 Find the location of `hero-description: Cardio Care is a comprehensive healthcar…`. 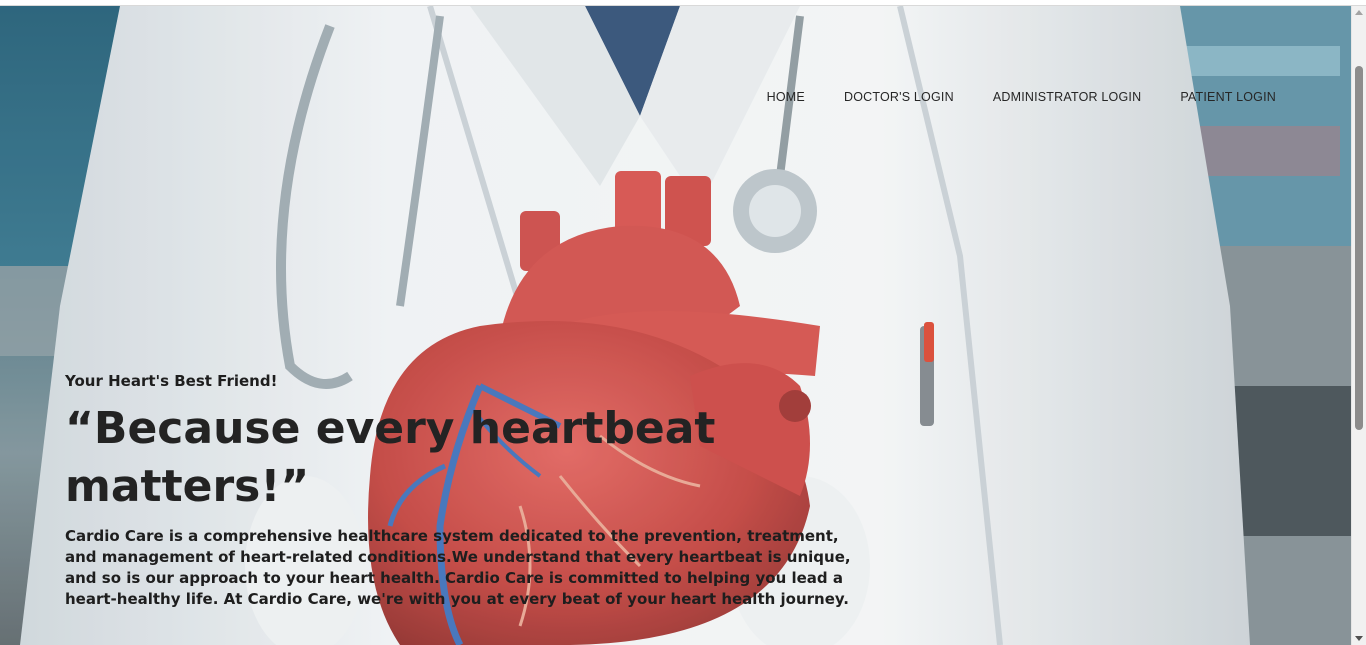

hero-description: Cardio Care is a comprehensive healthcar… is located at coordinates (458, 567).